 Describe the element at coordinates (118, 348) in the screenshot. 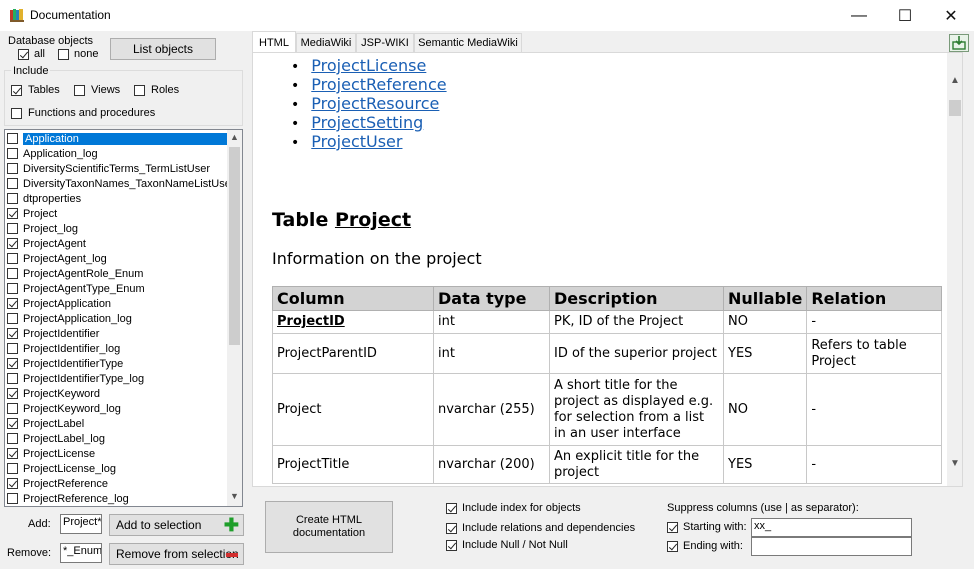

I see `list-item: ProjectIdentifier_log` at that location.